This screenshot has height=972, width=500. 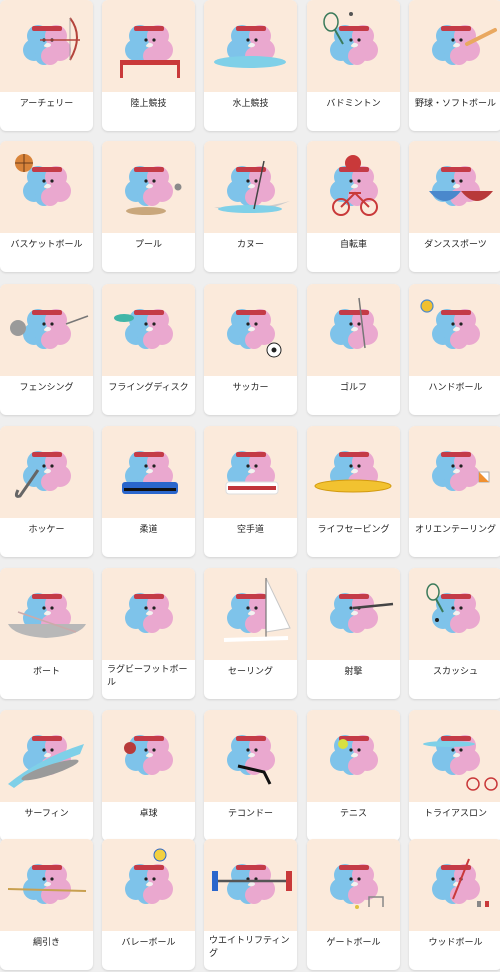 I want to click on sport-label: フライングディスク, so click(x=148, y=388).